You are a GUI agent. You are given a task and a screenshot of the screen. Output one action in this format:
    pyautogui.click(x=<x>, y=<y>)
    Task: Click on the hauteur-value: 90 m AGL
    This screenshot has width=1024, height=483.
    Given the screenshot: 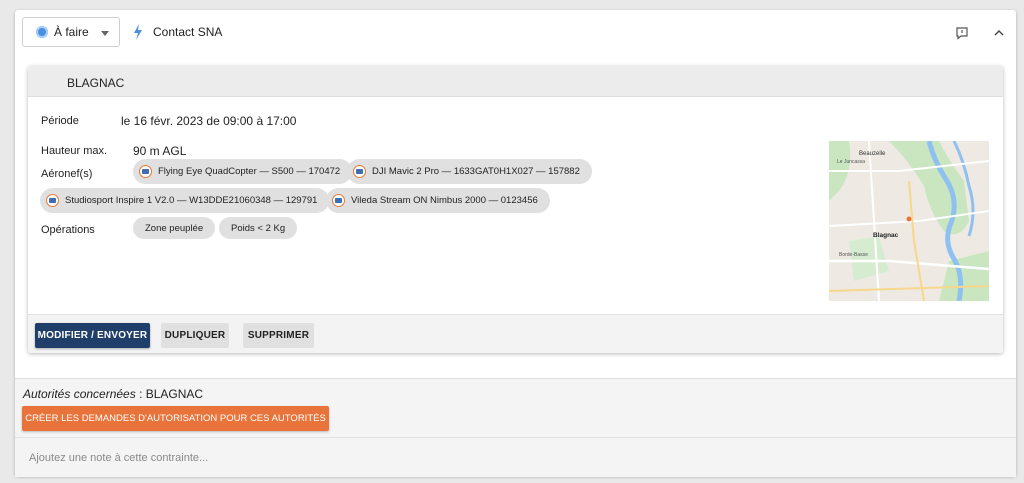 What is the action you would take?
    pyautogui.click(x=160, y=151)
    